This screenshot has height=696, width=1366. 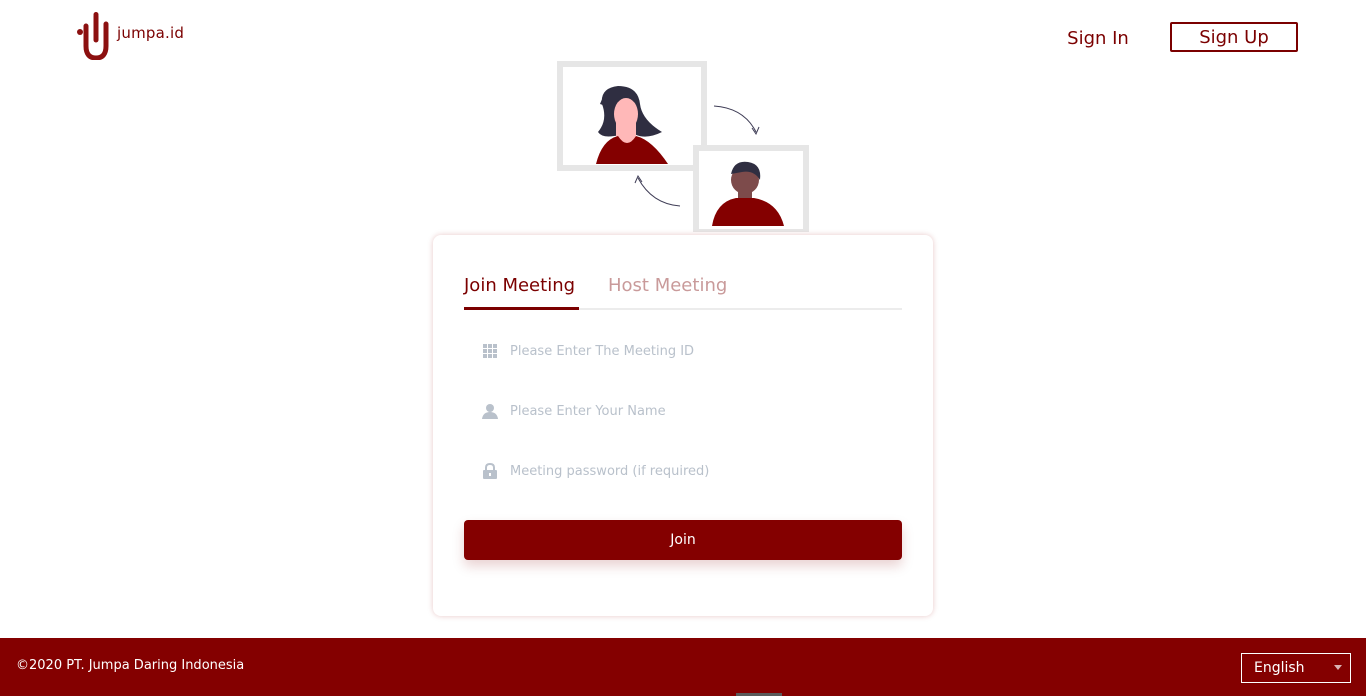 What do you see at coordinates (683, 411) in the screenshot?
I see `name-field: Please Enter Your Name` at bounding box center [683, 411].